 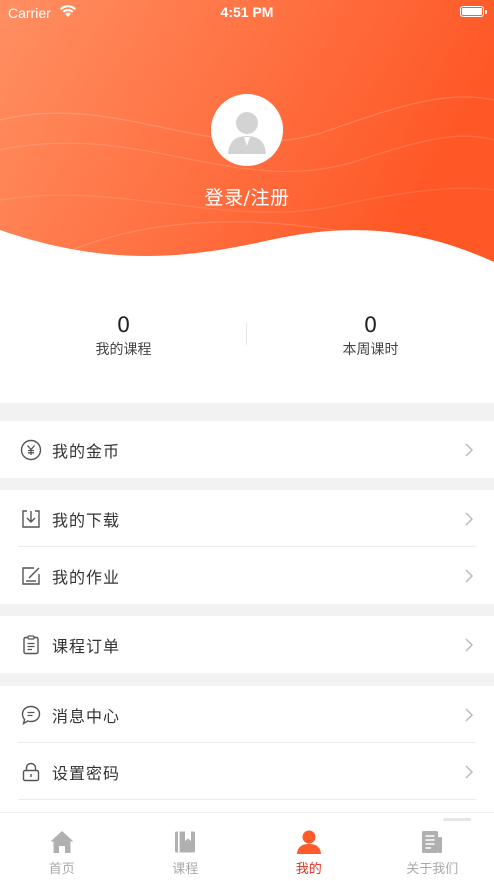 I want to click on stat-weekly-hours: 0 本周课时, so click(x=370, y=336).